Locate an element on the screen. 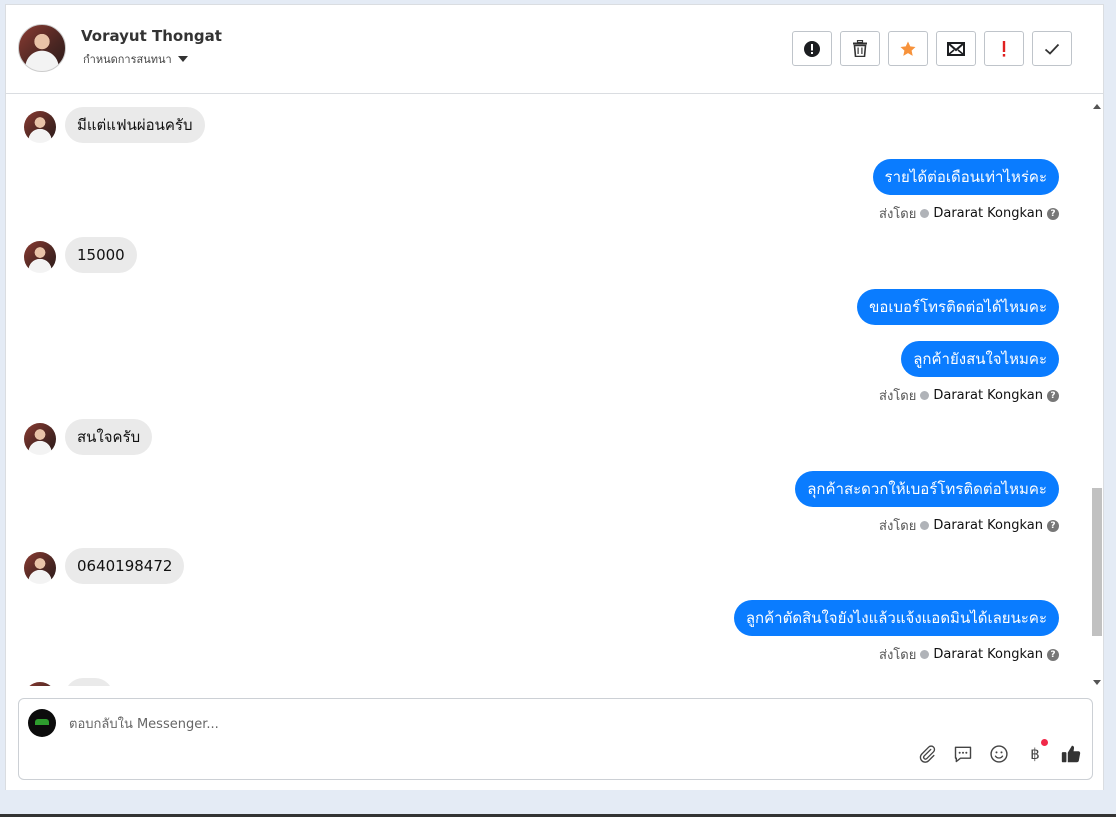 Image resolution: width=1116 pixels, height=817 pixels. paperclip-icon is located at coordinates (927, 754).